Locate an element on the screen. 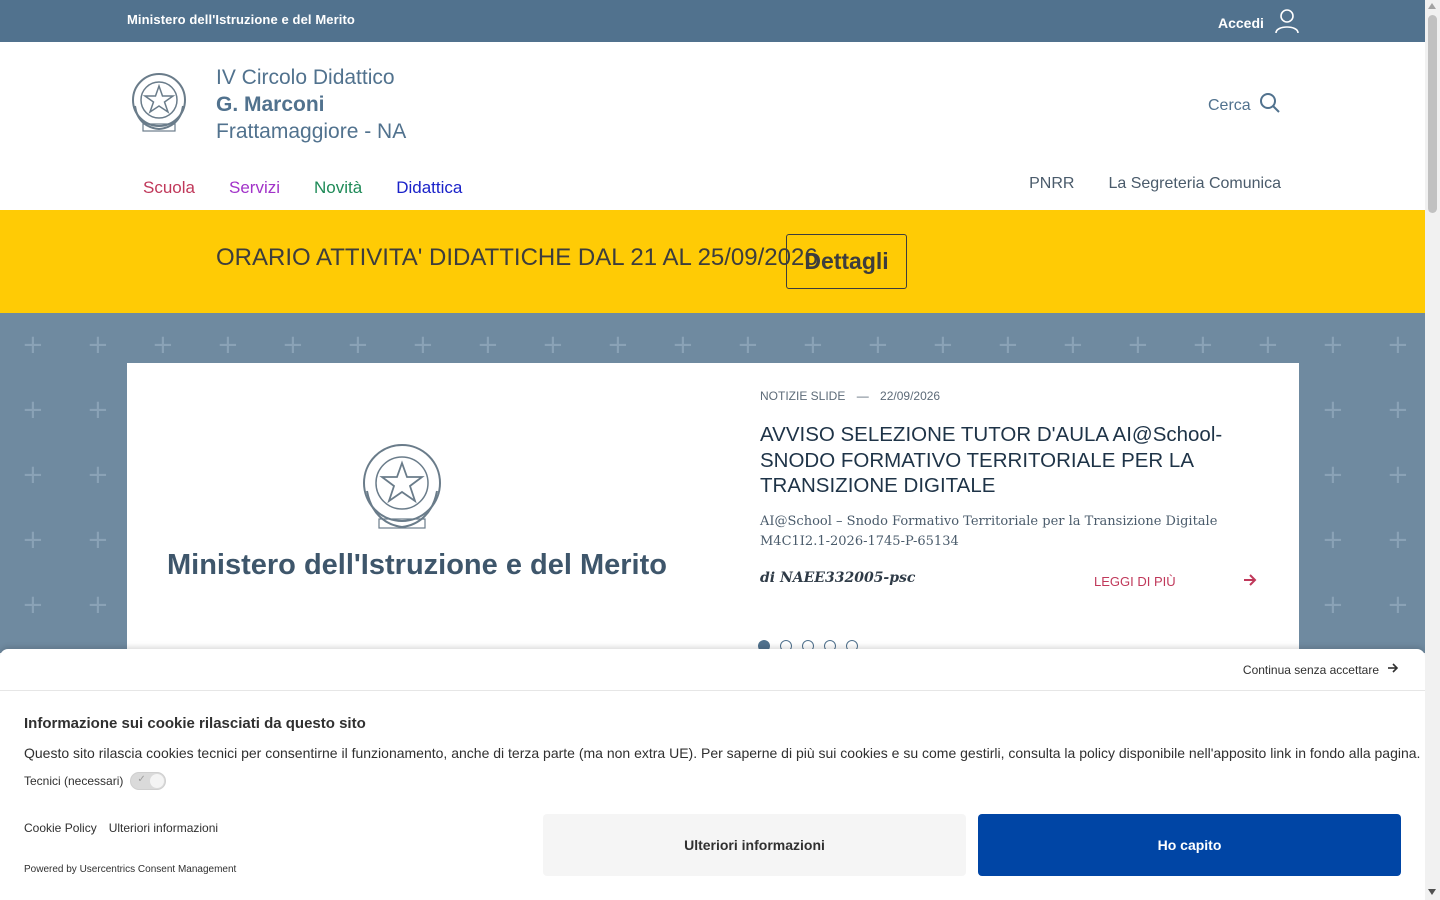  toggle-knob is located at coordinates (157, 781).